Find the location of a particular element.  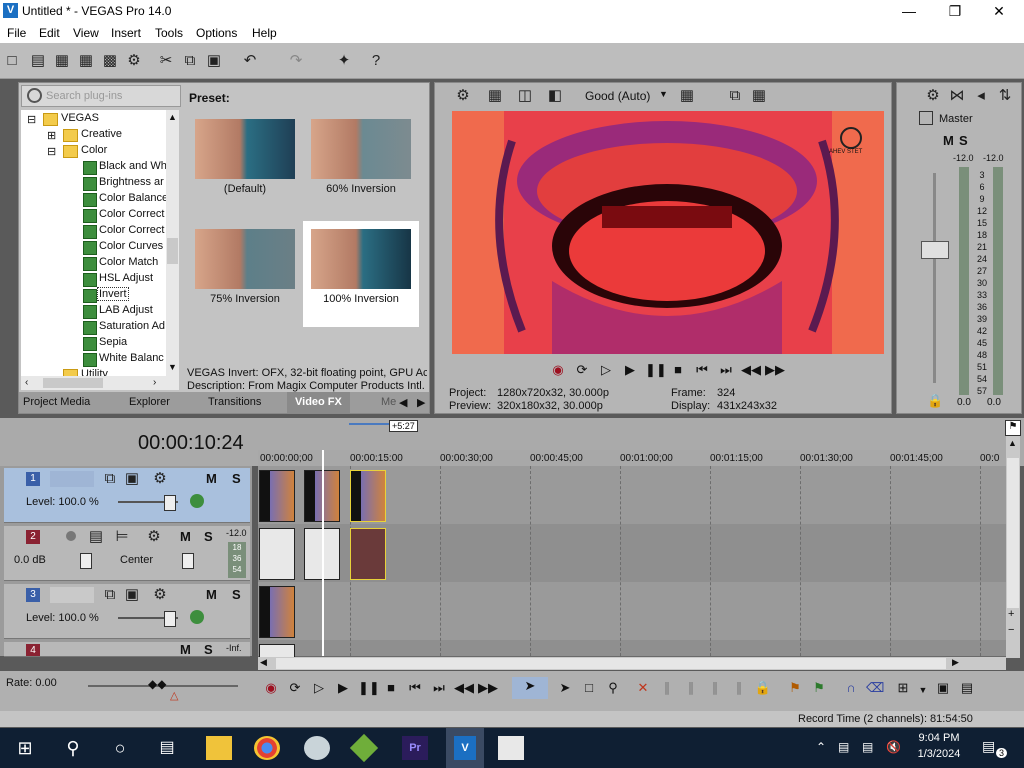

maximize-button: ❐ is located at coordinates (955, 11).